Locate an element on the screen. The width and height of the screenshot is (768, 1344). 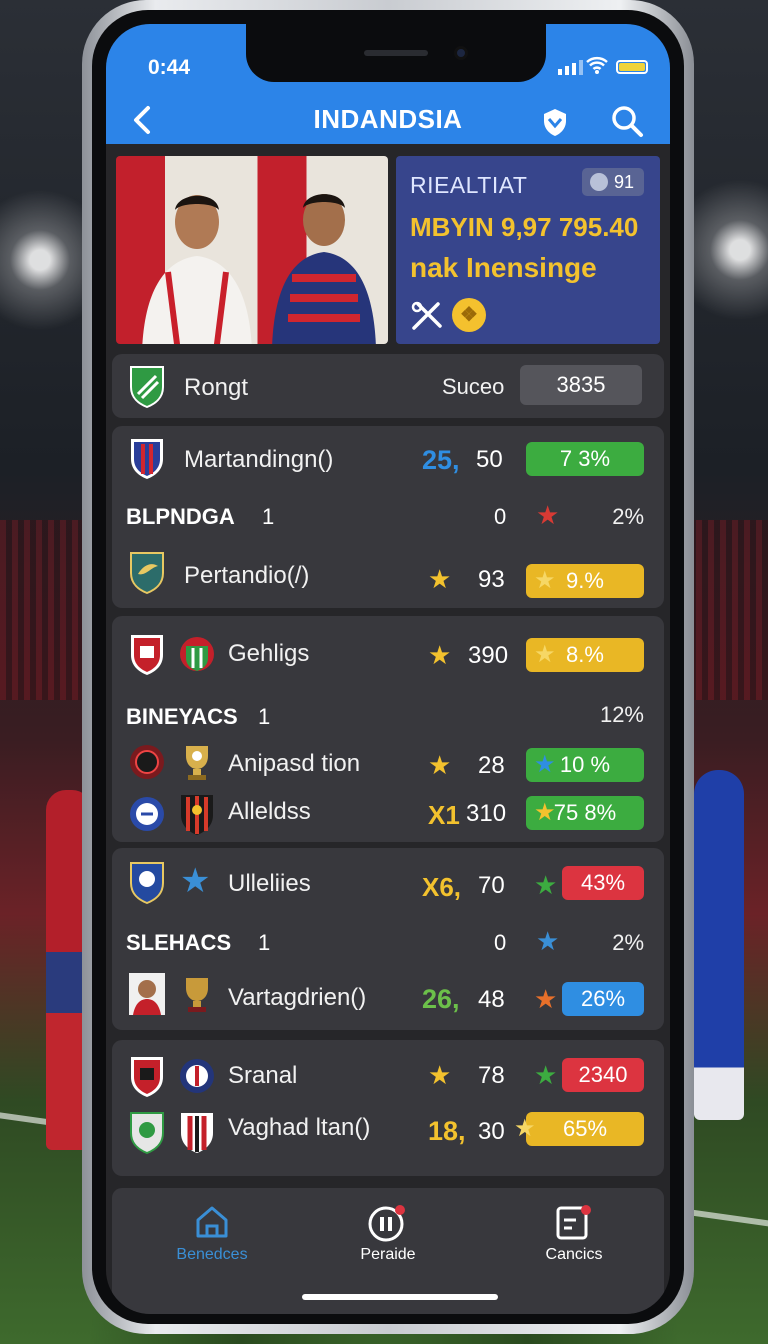
match-name: Ulleliies is located at coordinates (269, 883).